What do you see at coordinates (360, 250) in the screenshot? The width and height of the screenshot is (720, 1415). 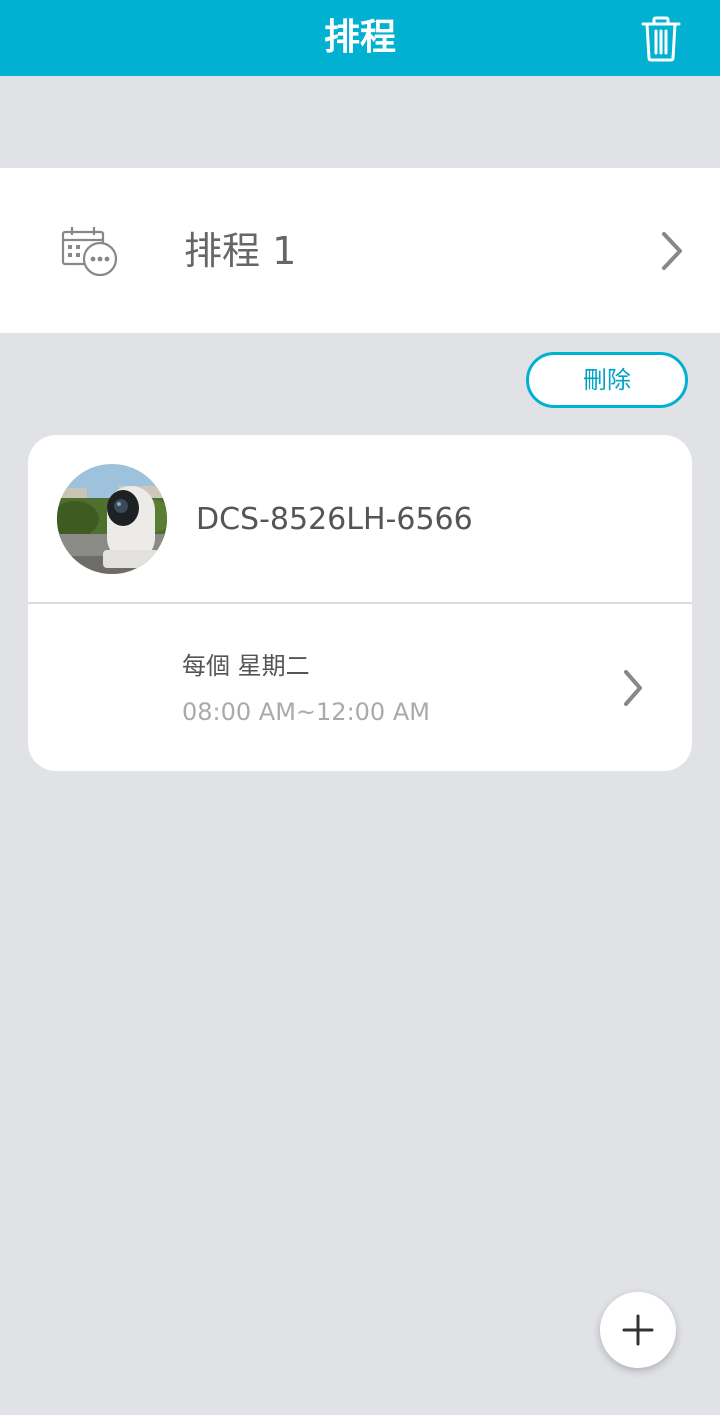 I see `schedule-list-item: 排程 1` at bounding box center [360, 250].